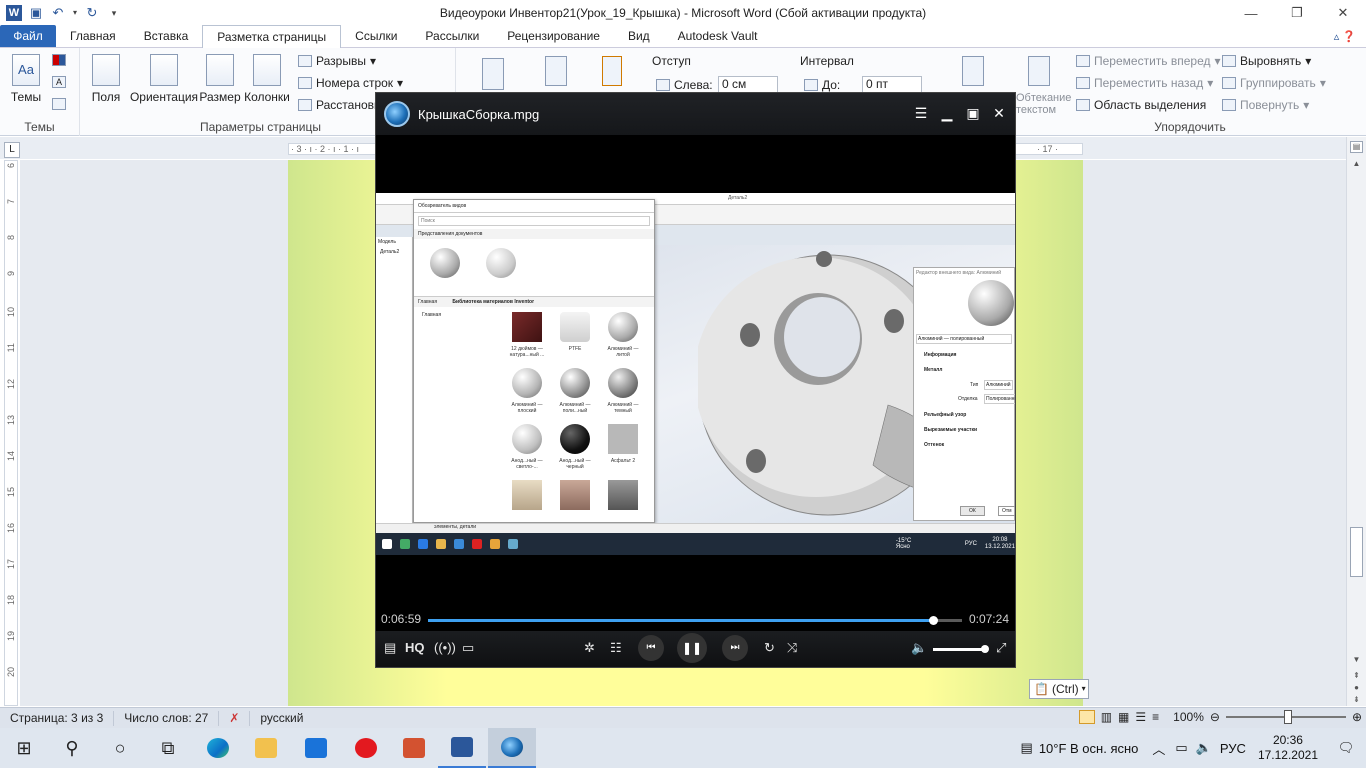 The height and width of the screenshot is (768, 1366). What do you see at coordinates (1141, 105) in the screenshot?
I see `selection-pane-button: Область выделения` at bounding box center [1141, 105].